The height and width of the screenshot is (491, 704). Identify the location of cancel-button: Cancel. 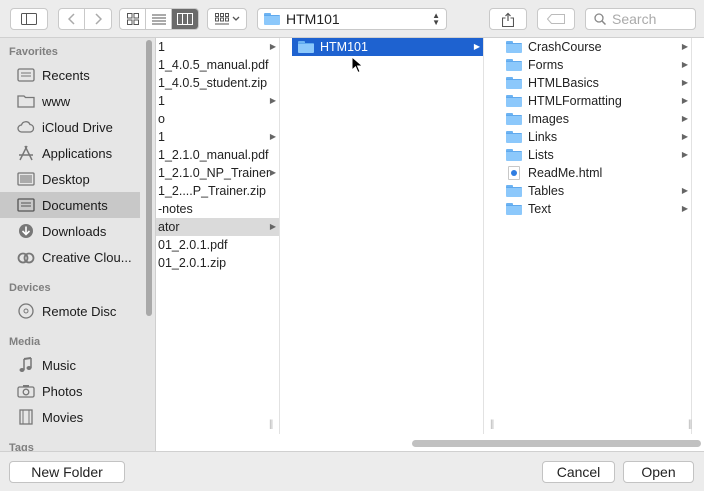
(578, 472).